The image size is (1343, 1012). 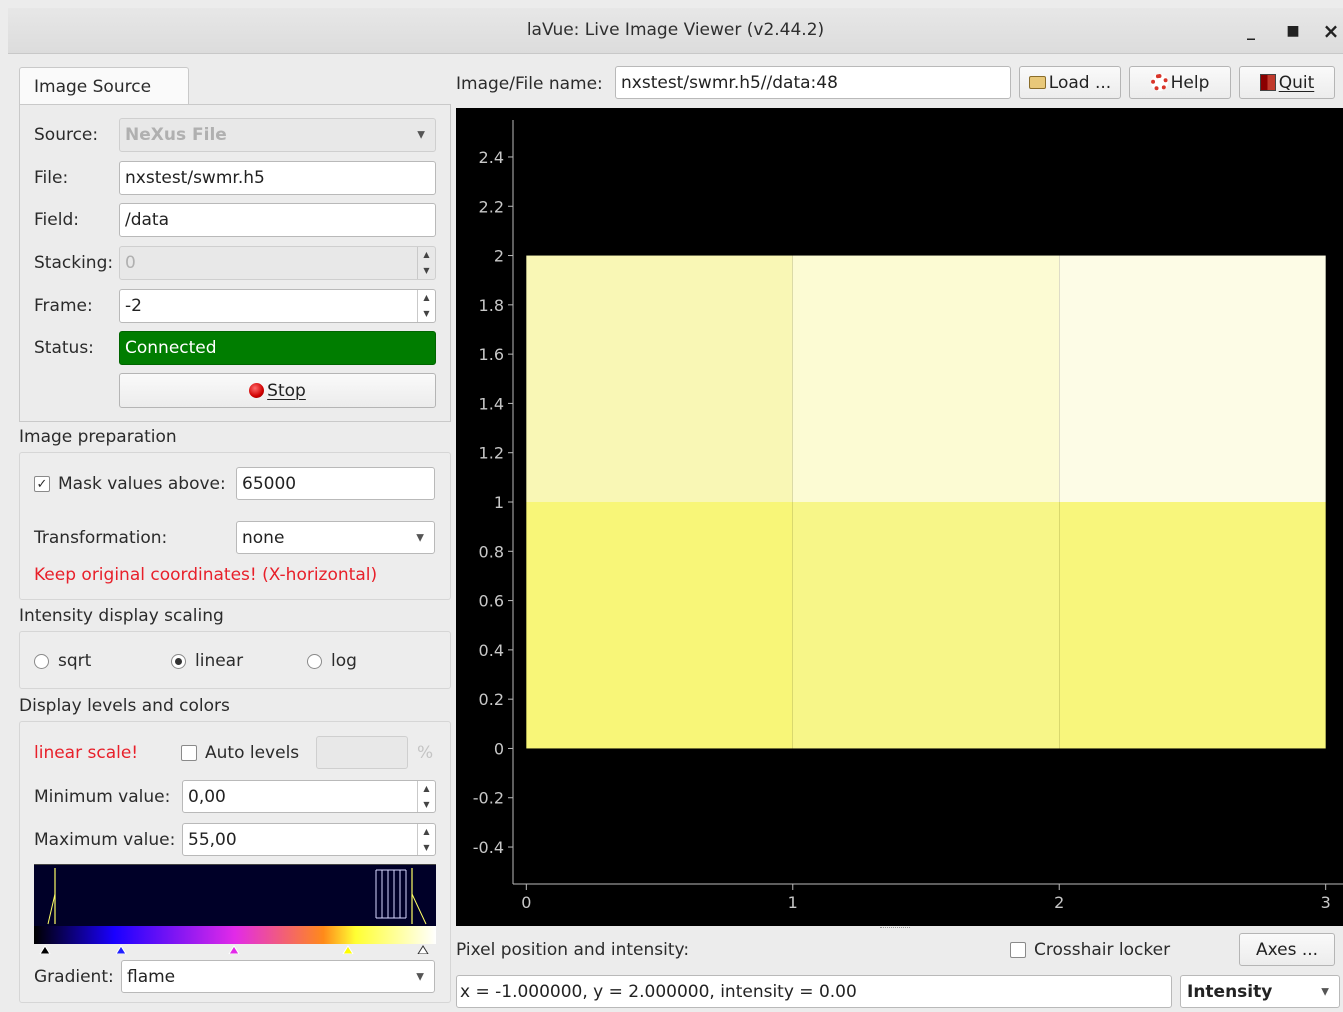 What do you see at coordinates (426, 796) in the screenshot?
I see `minimum-spin-arrows: ▲ ▼` at bounding box center [426, 796].